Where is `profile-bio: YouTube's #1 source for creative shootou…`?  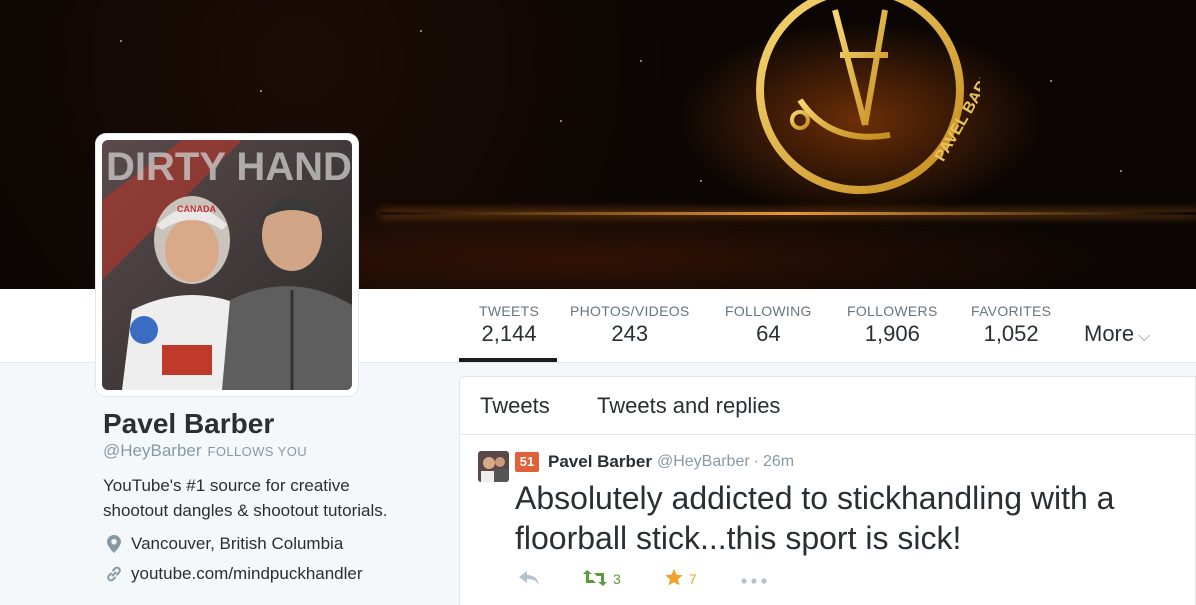 profile-bio: YouTube's #1 source for creative shootou… is located at coordinates (273, 498).